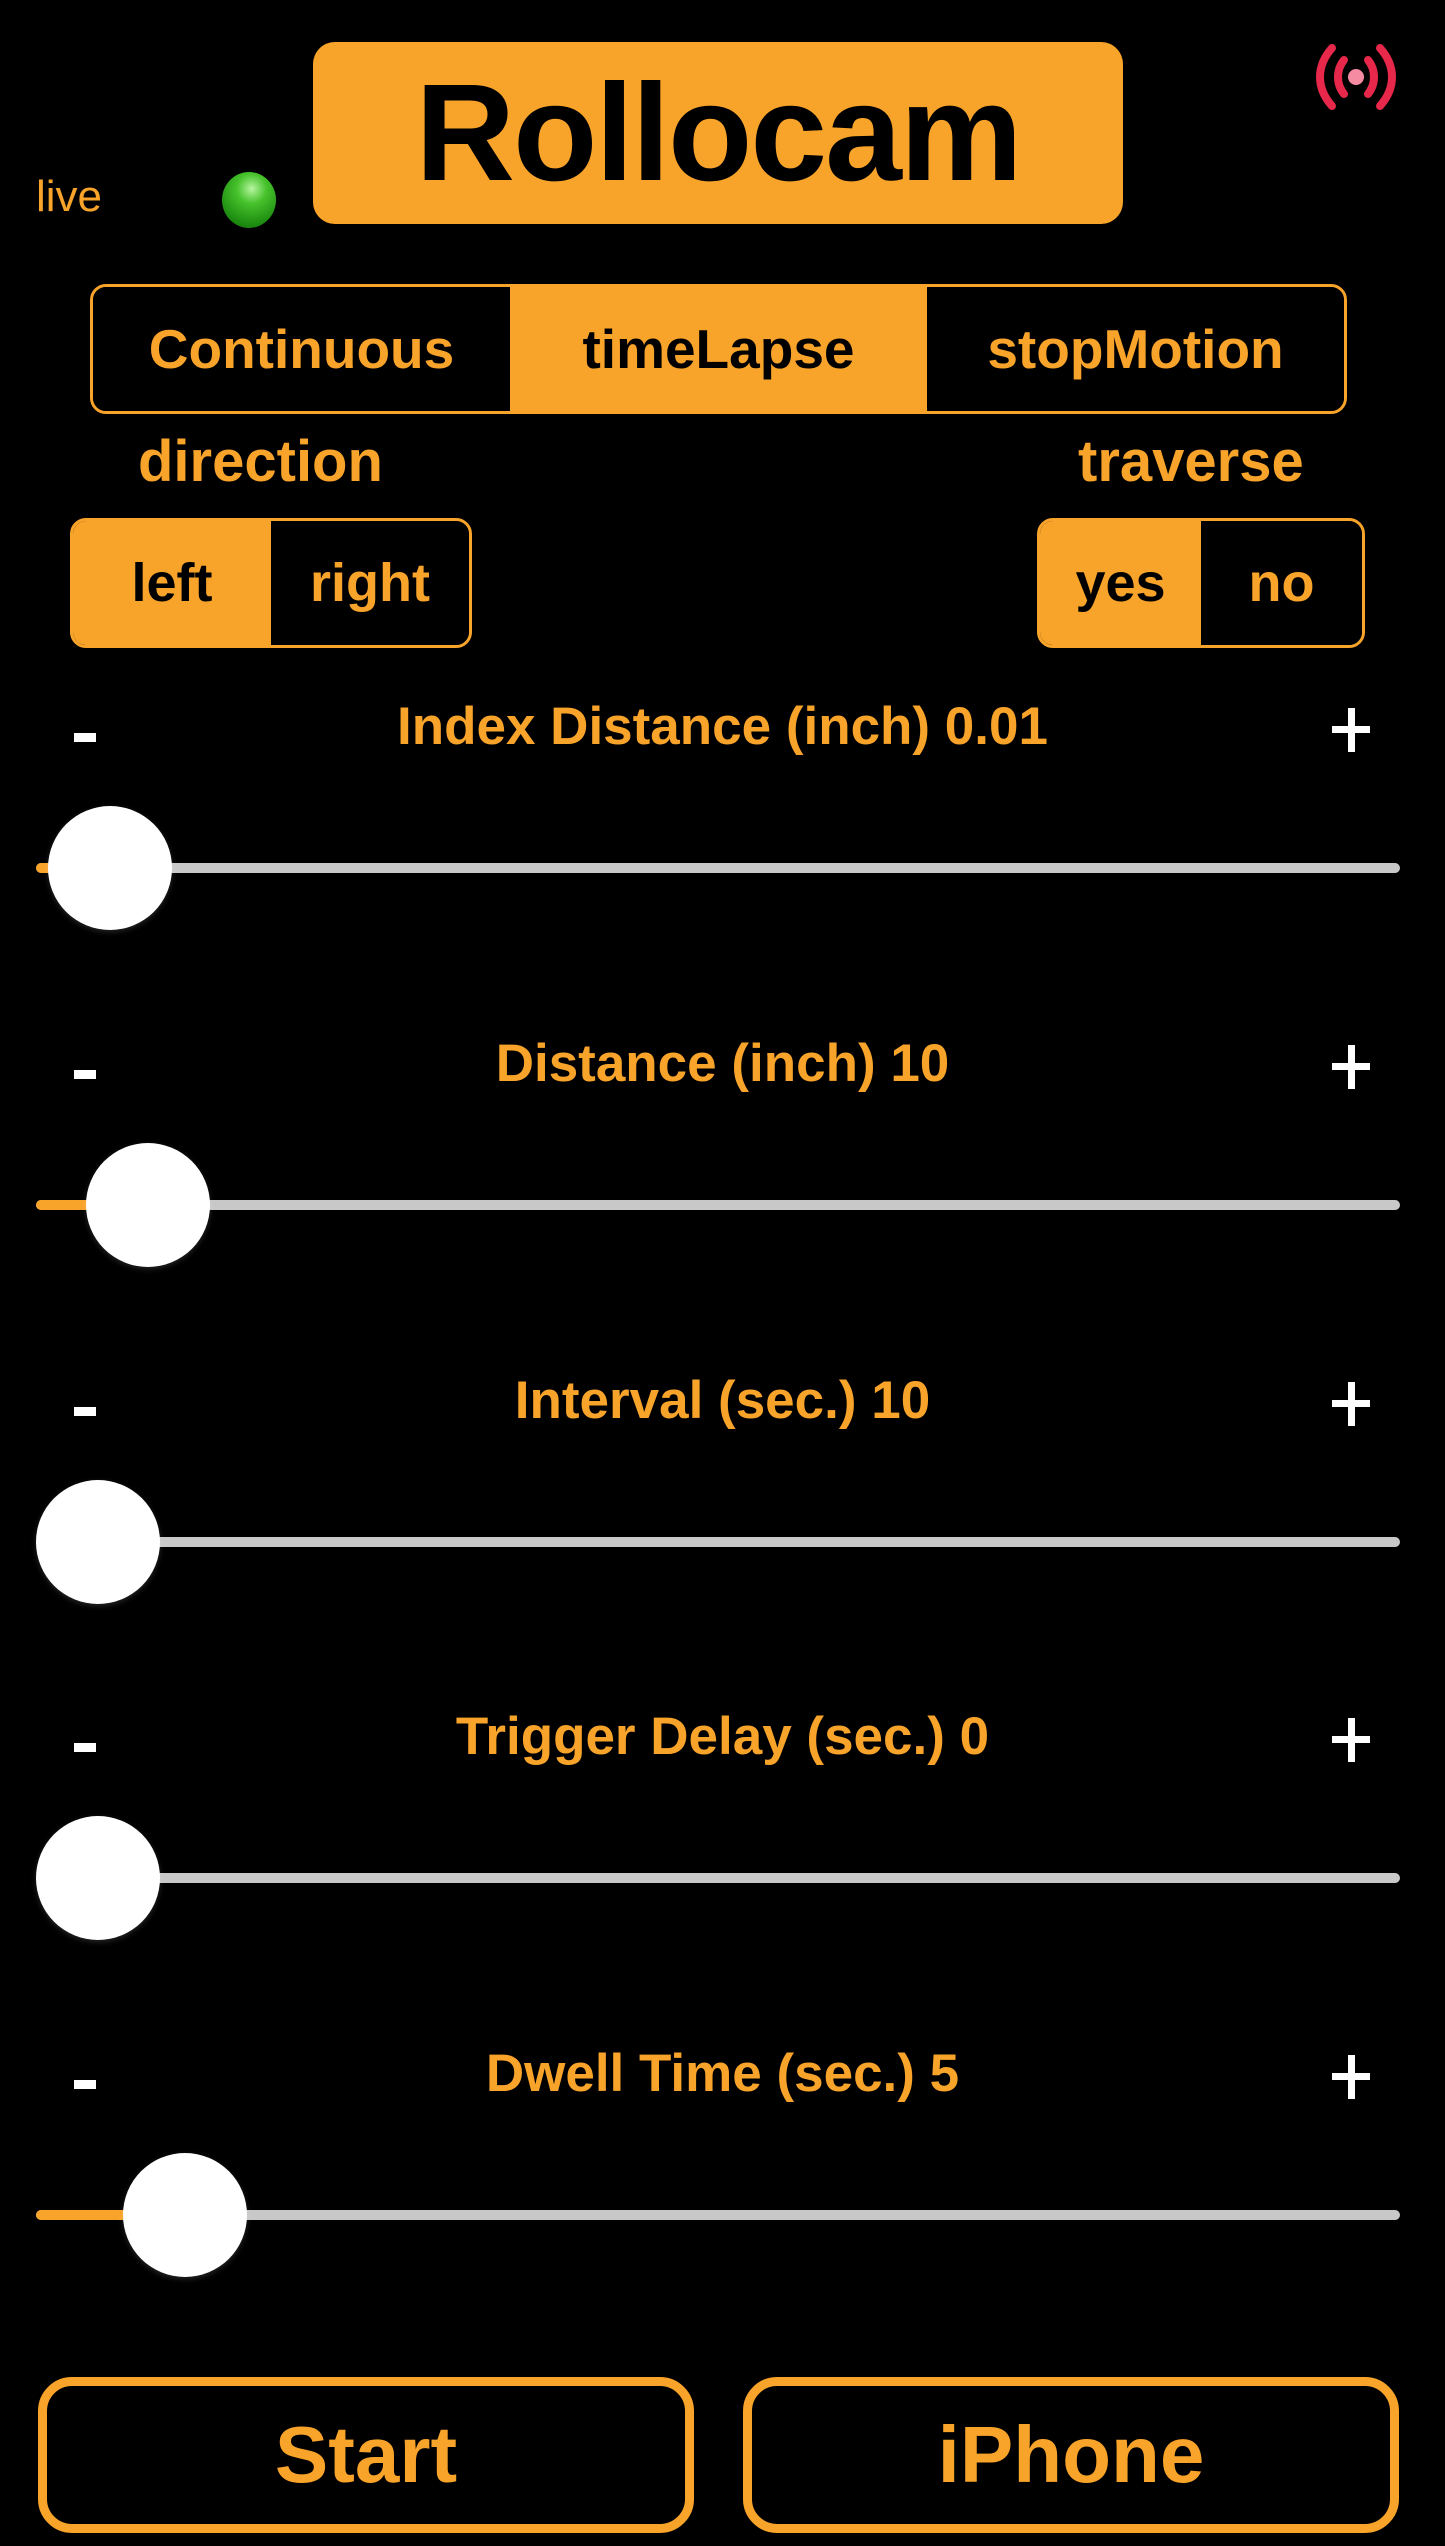  I want to click on mode-segmented-control: Continuous timeLapse stopMotion, so click(718, 349).